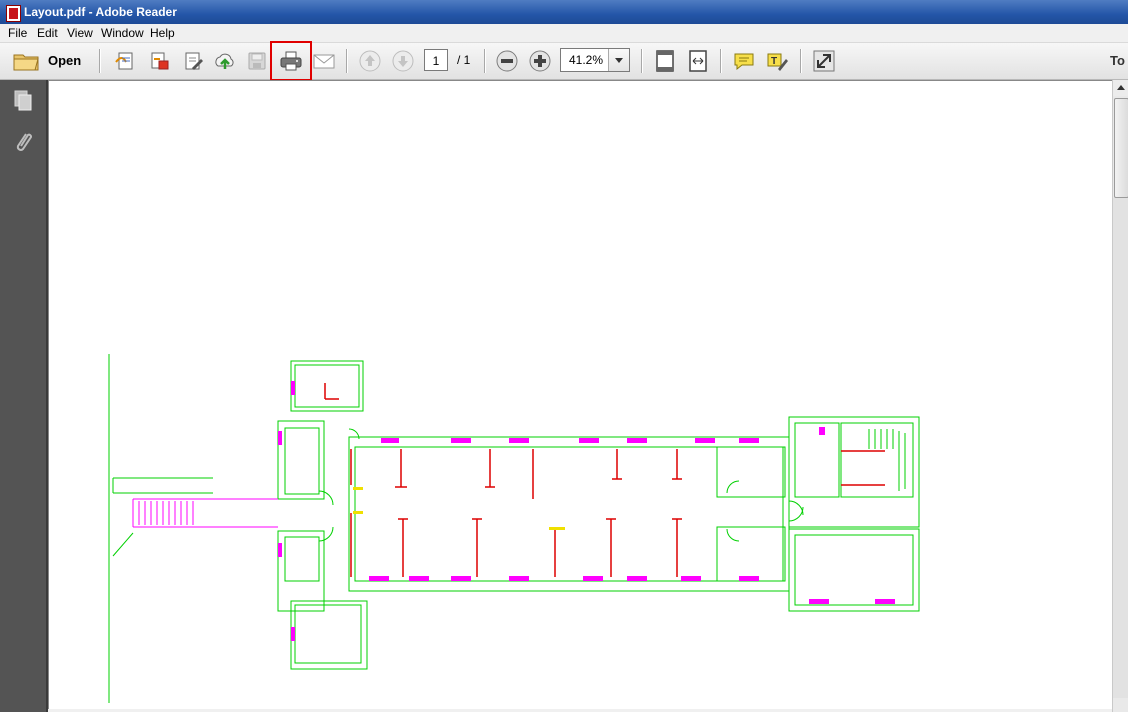  I want to click on chevron-down-icon, so click(618, 60).